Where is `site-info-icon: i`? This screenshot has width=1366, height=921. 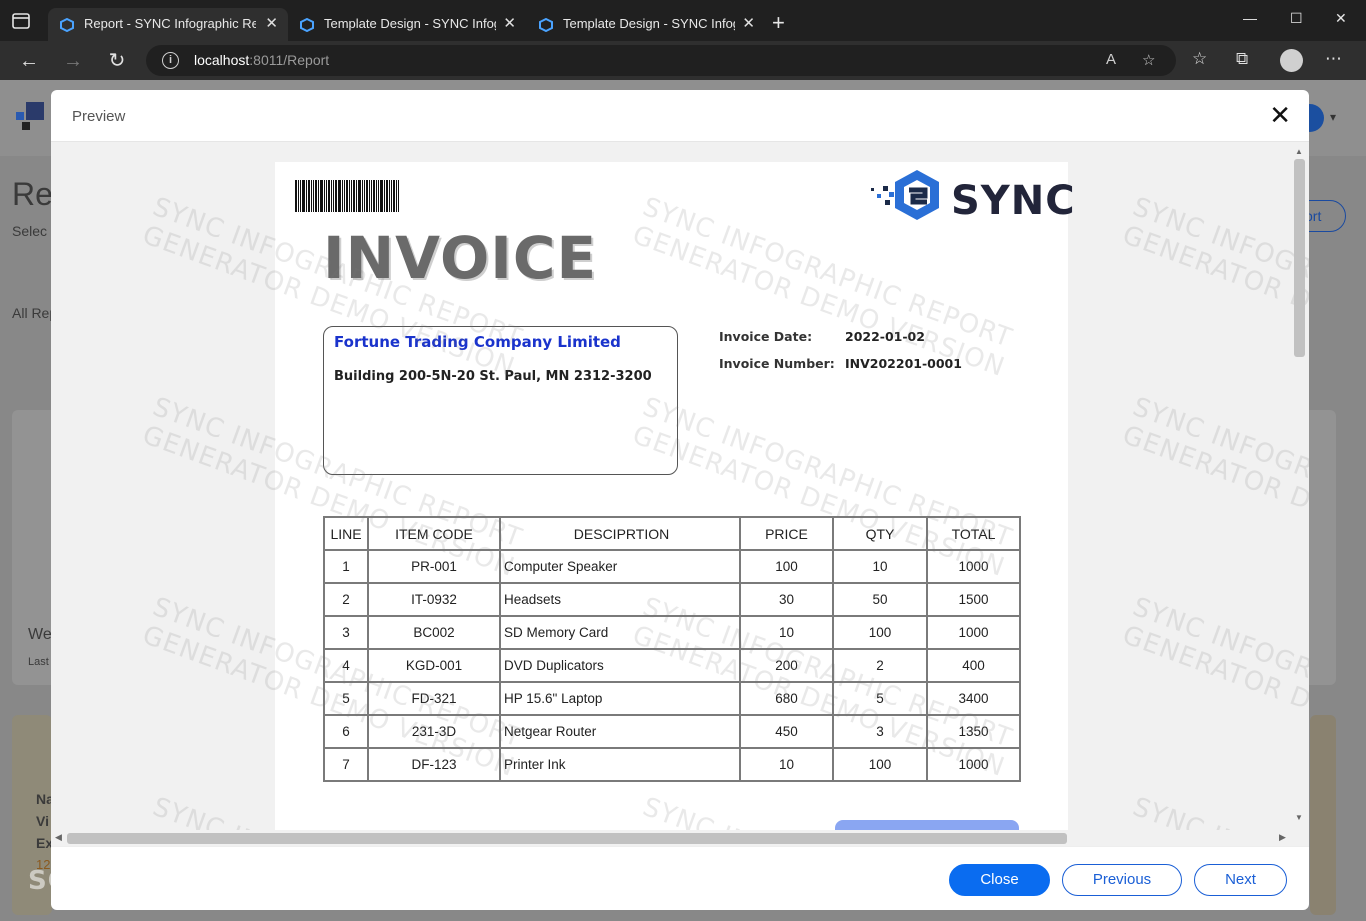 site-info-icon: i is located at coordinates (170, 60).